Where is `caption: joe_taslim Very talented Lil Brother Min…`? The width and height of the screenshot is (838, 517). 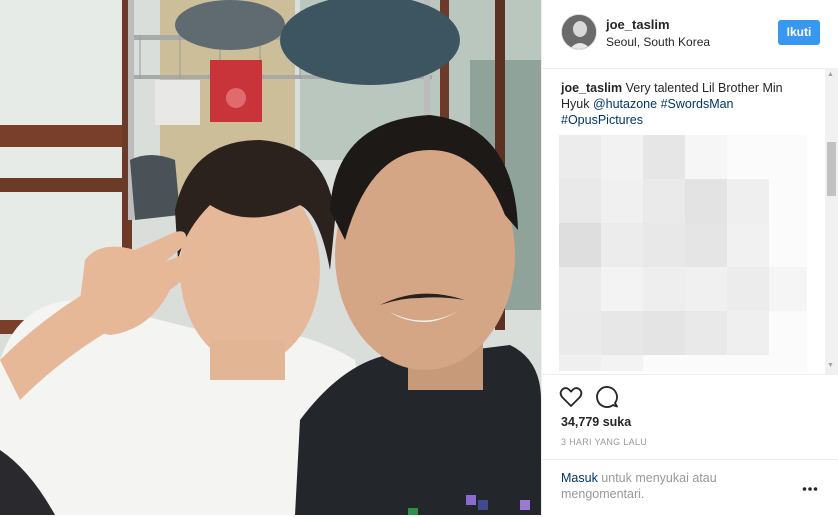
caption: joe_taslim Very talented Lil Brother Min… is located at coordinates (686, 104).